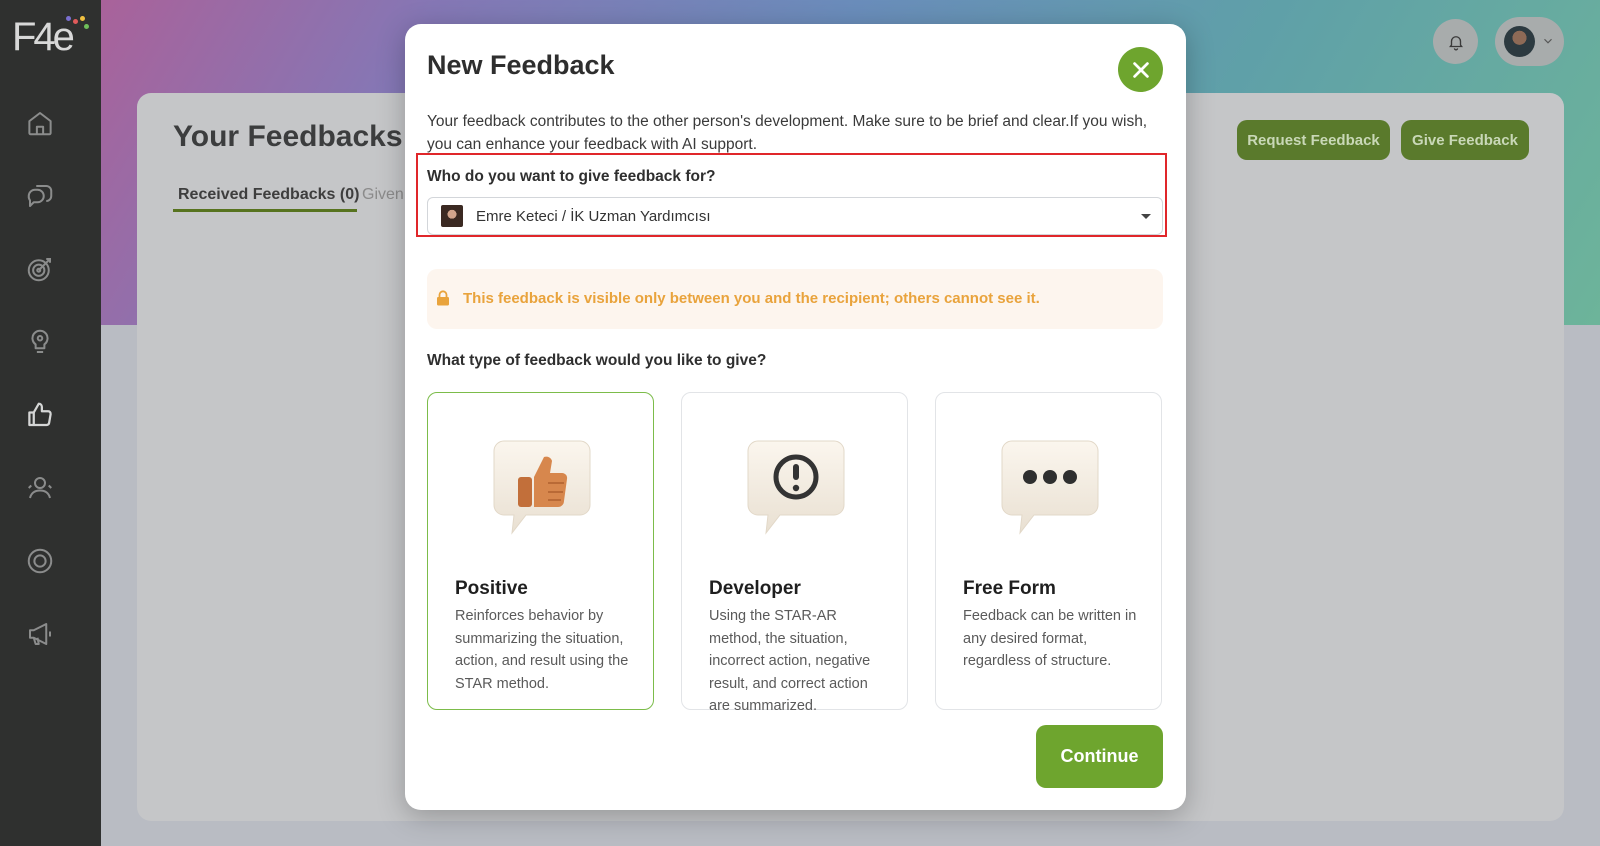 This screenshot has height=846, width=1600. I want to click on modal-title: New Feedback, so click(521, 65).